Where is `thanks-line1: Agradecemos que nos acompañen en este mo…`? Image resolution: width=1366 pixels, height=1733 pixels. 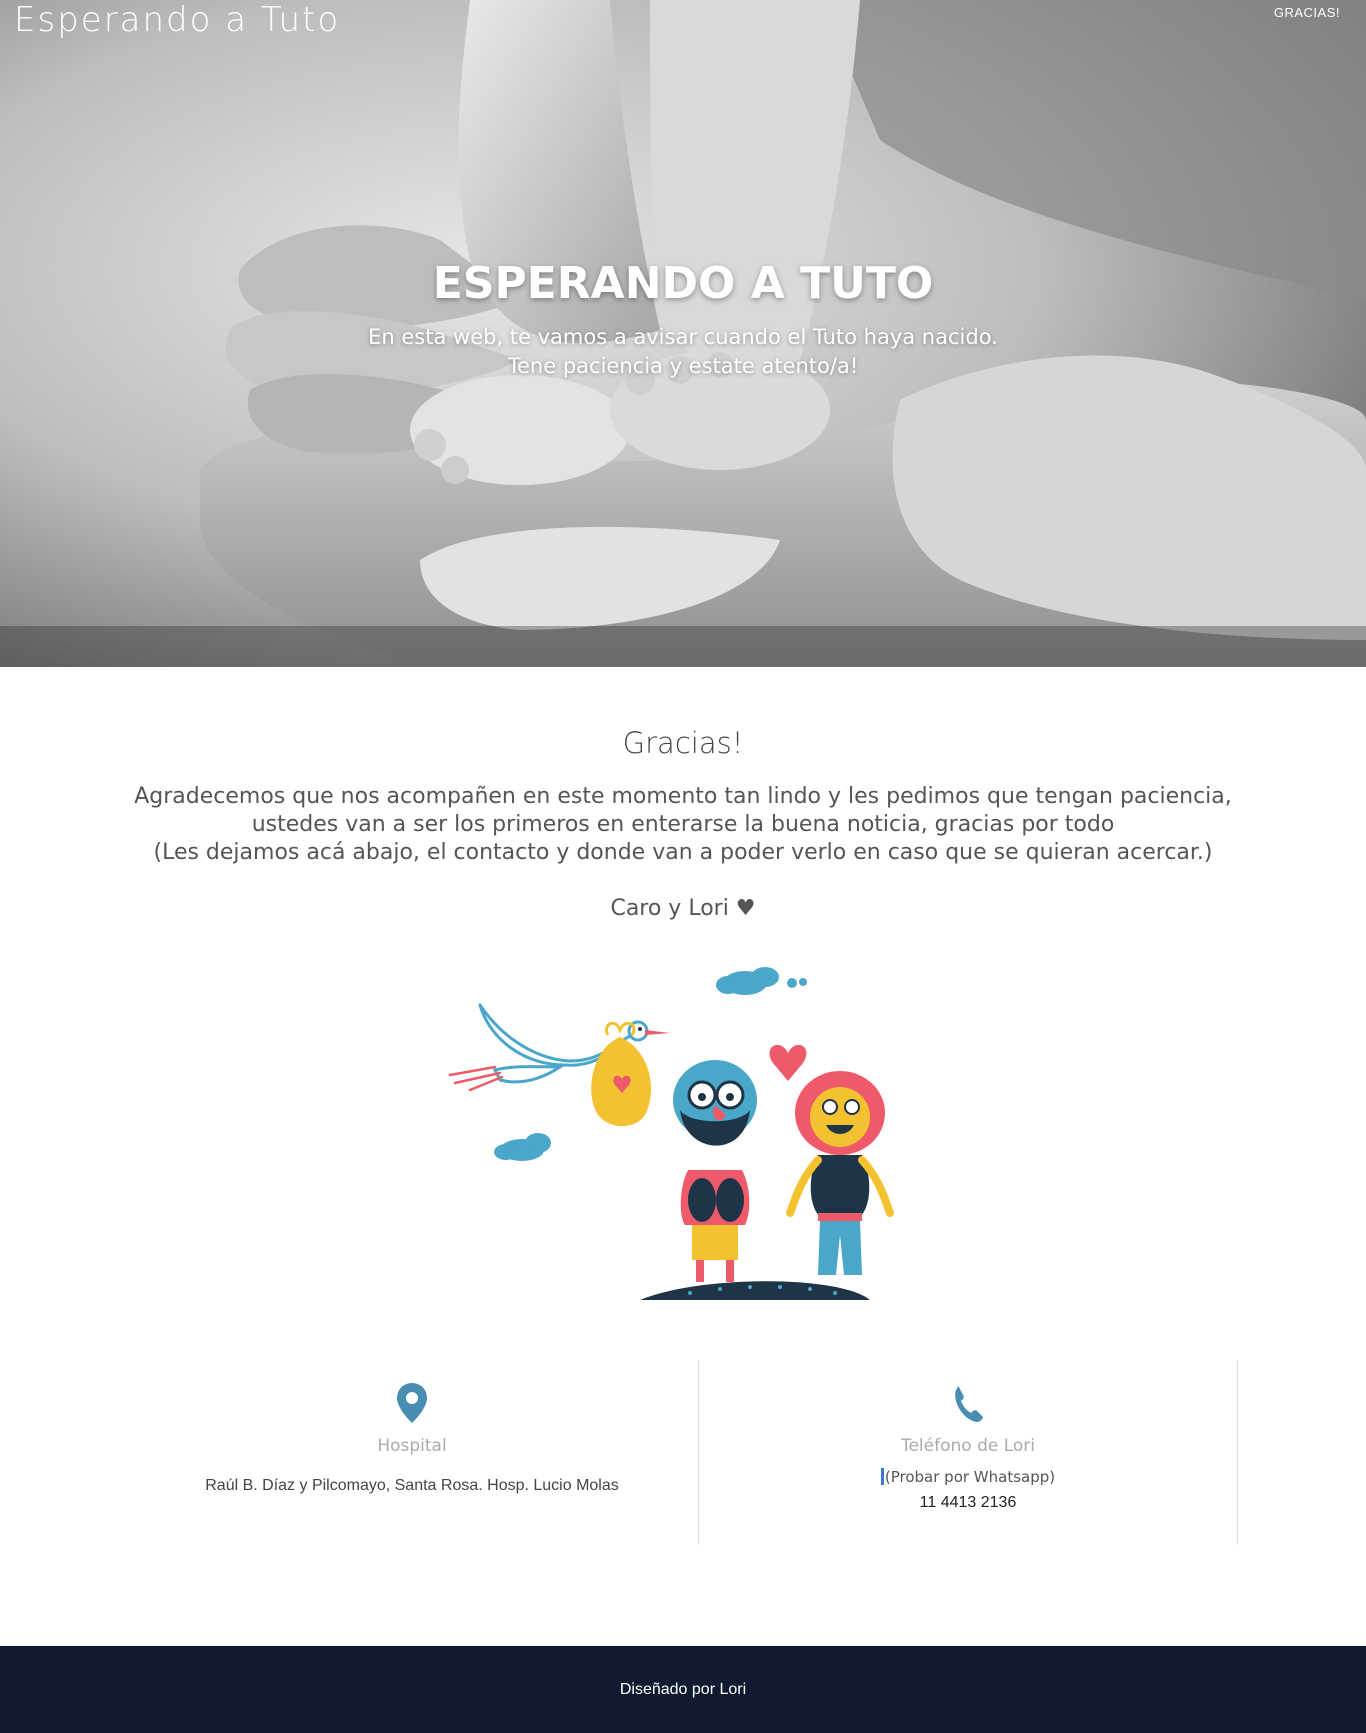
thanks-line1: Agradecemos que nos acompañen en este mo… is located at coordinates (683, 796).